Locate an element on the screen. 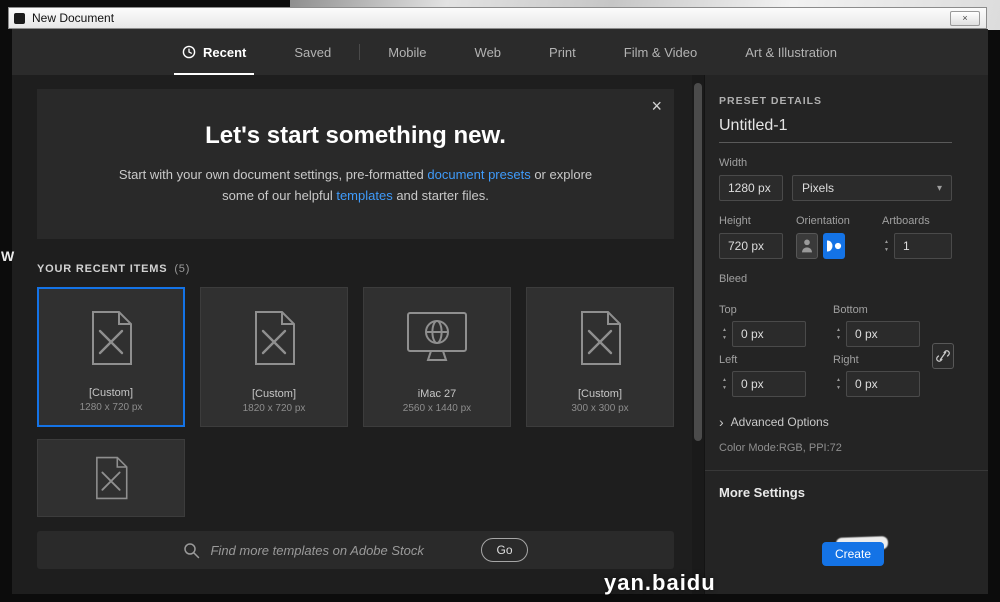 The image size is (1000, 602). tab-group-divider is located at coordinates (360, 52).